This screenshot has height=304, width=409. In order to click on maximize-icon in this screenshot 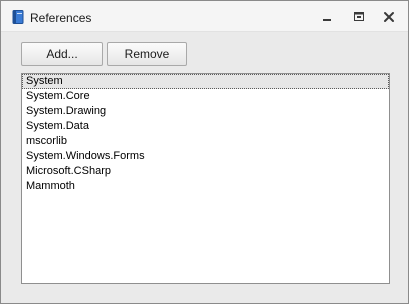, I will do `click(359, 17)`.